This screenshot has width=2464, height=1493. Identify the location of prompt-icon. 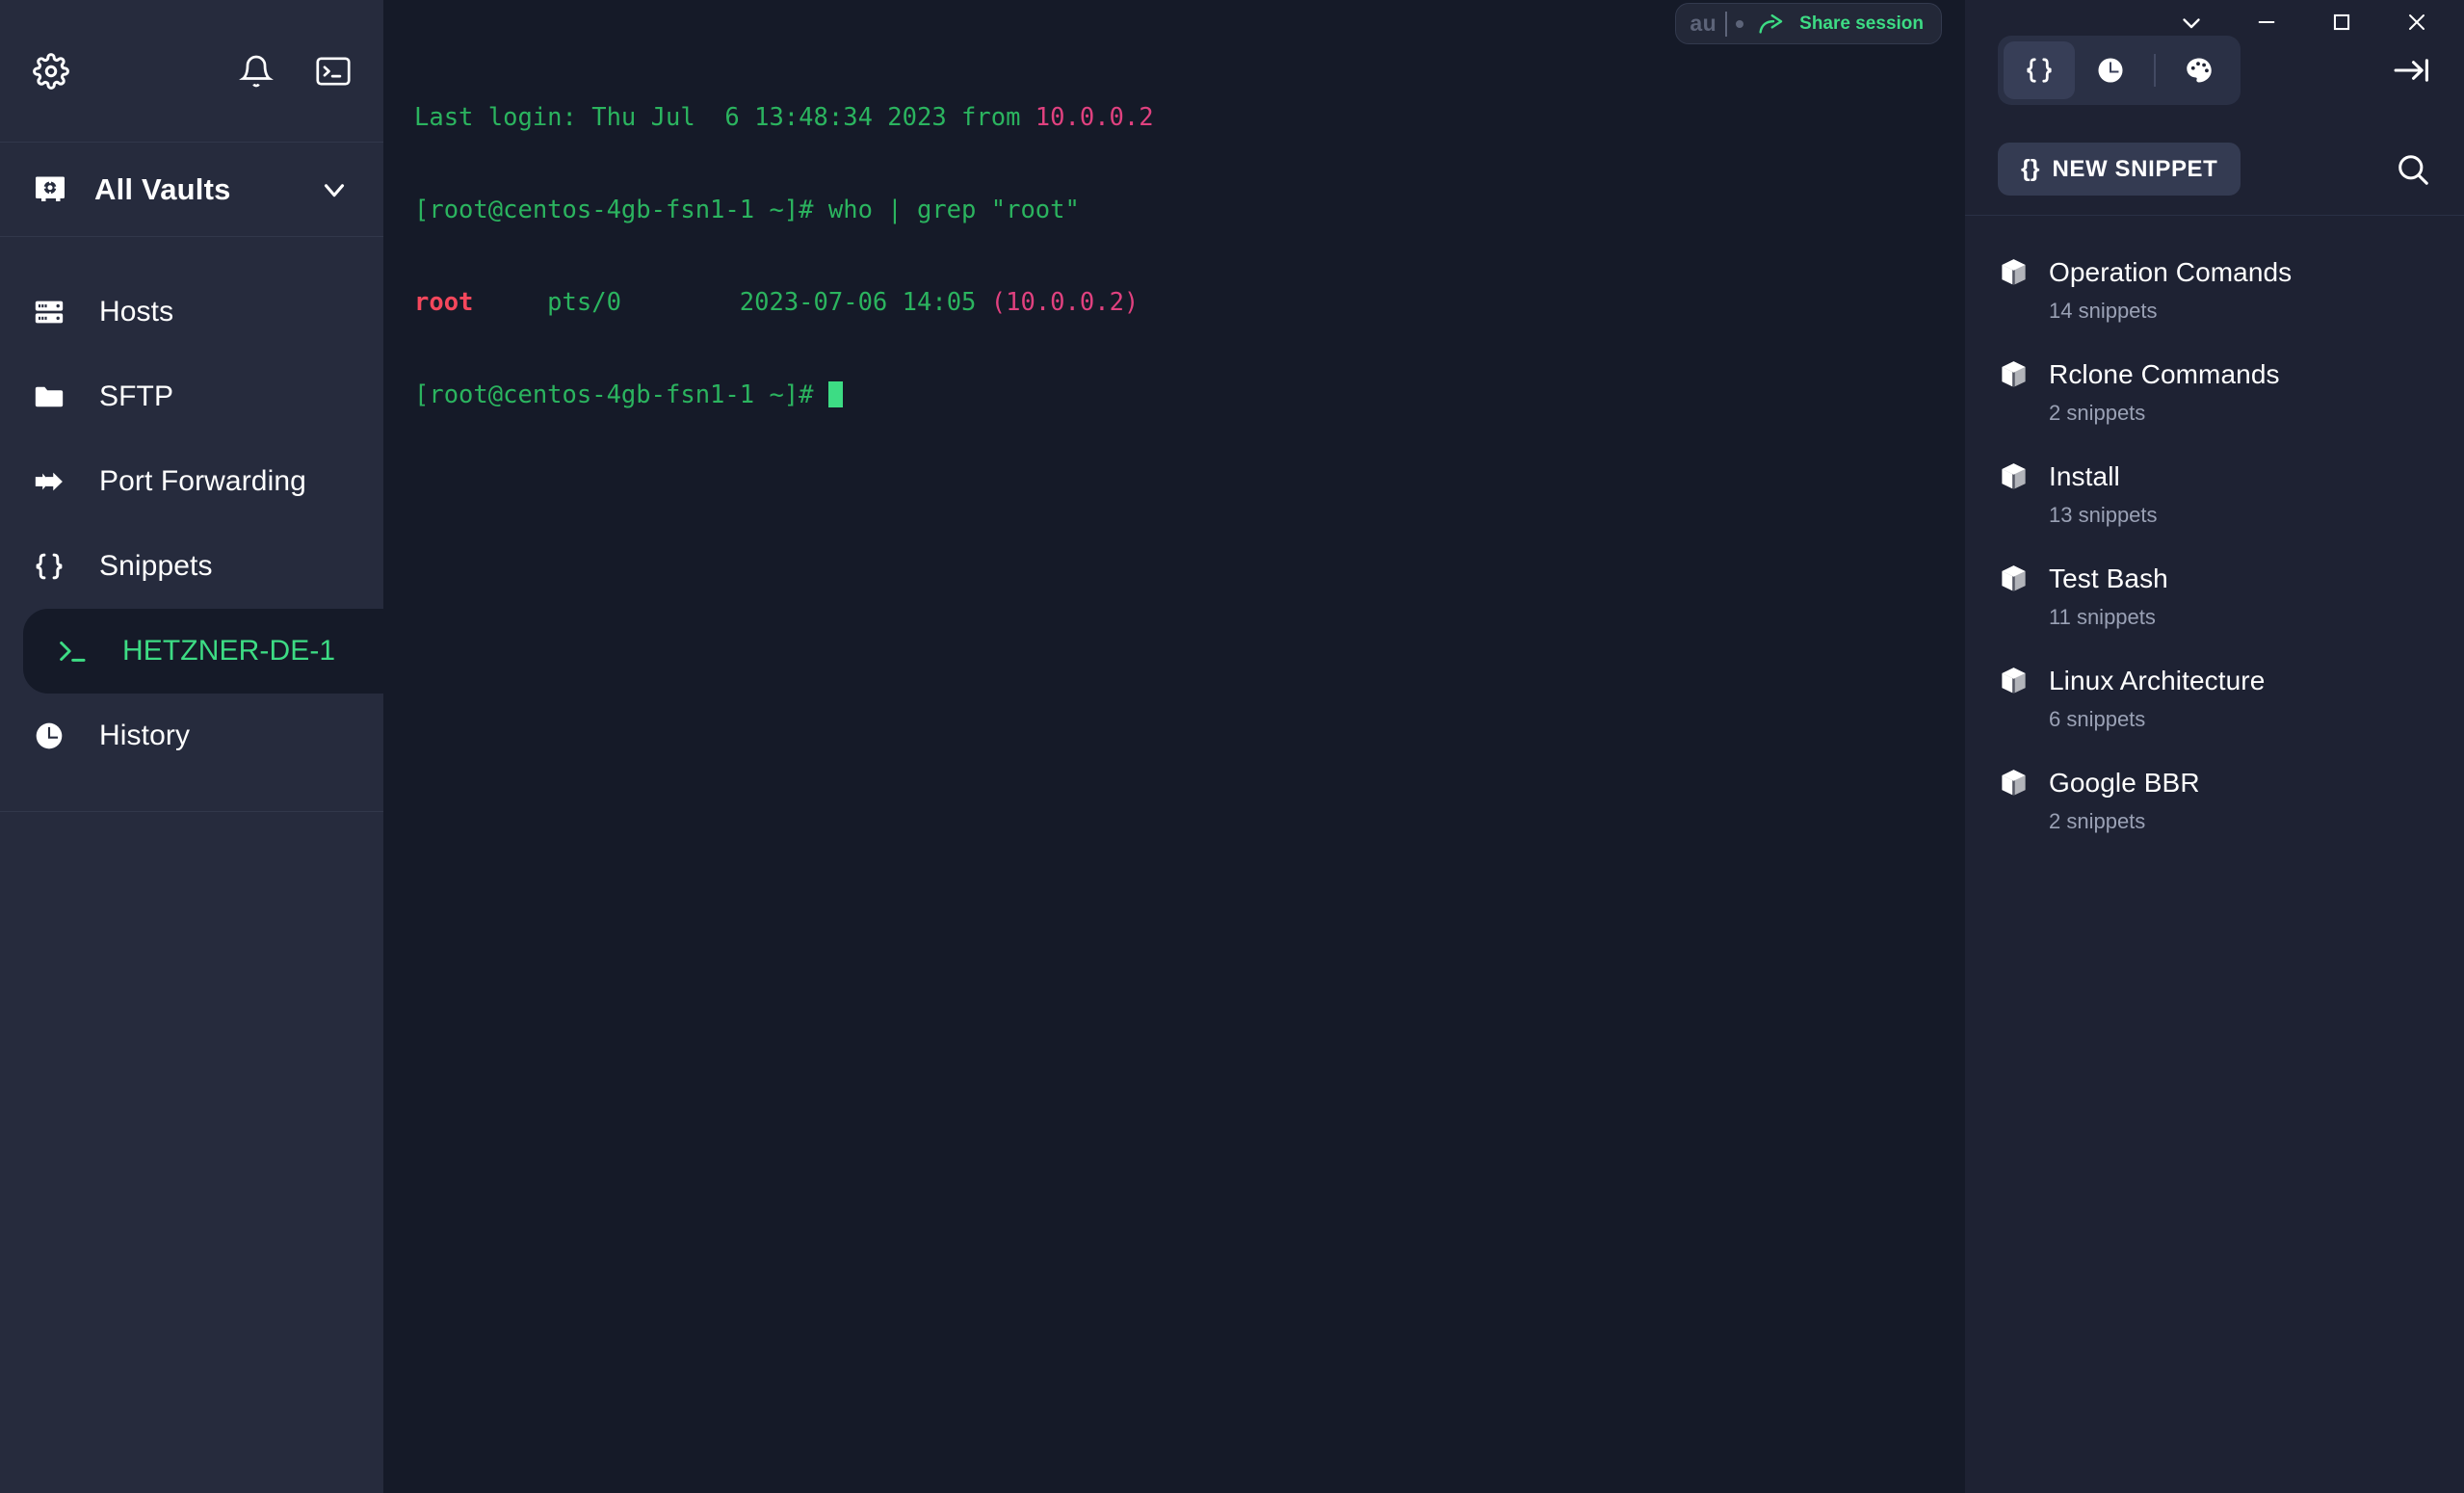
(77, 651).